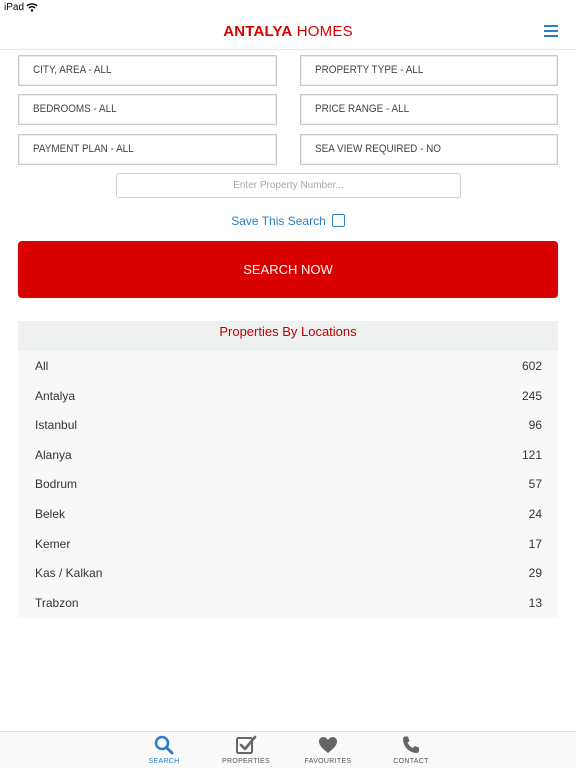 This screenshot has width=576, height=768. What do you see at coordinates (288, 8) in the screenshot?
I see `status-bar: iPad` at bounding box center [288, 8].